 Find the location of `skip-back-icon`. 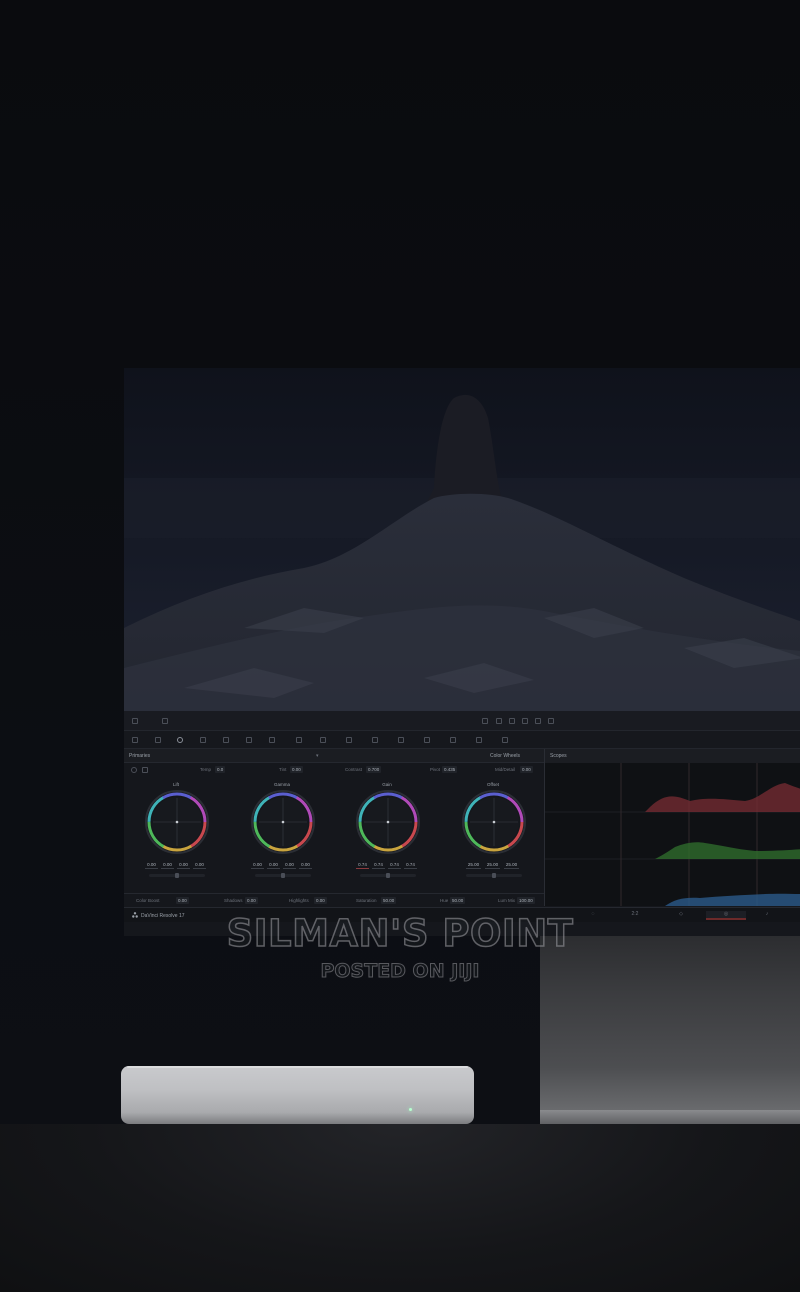

skip-back-icon is located at coordinates (485, 721).